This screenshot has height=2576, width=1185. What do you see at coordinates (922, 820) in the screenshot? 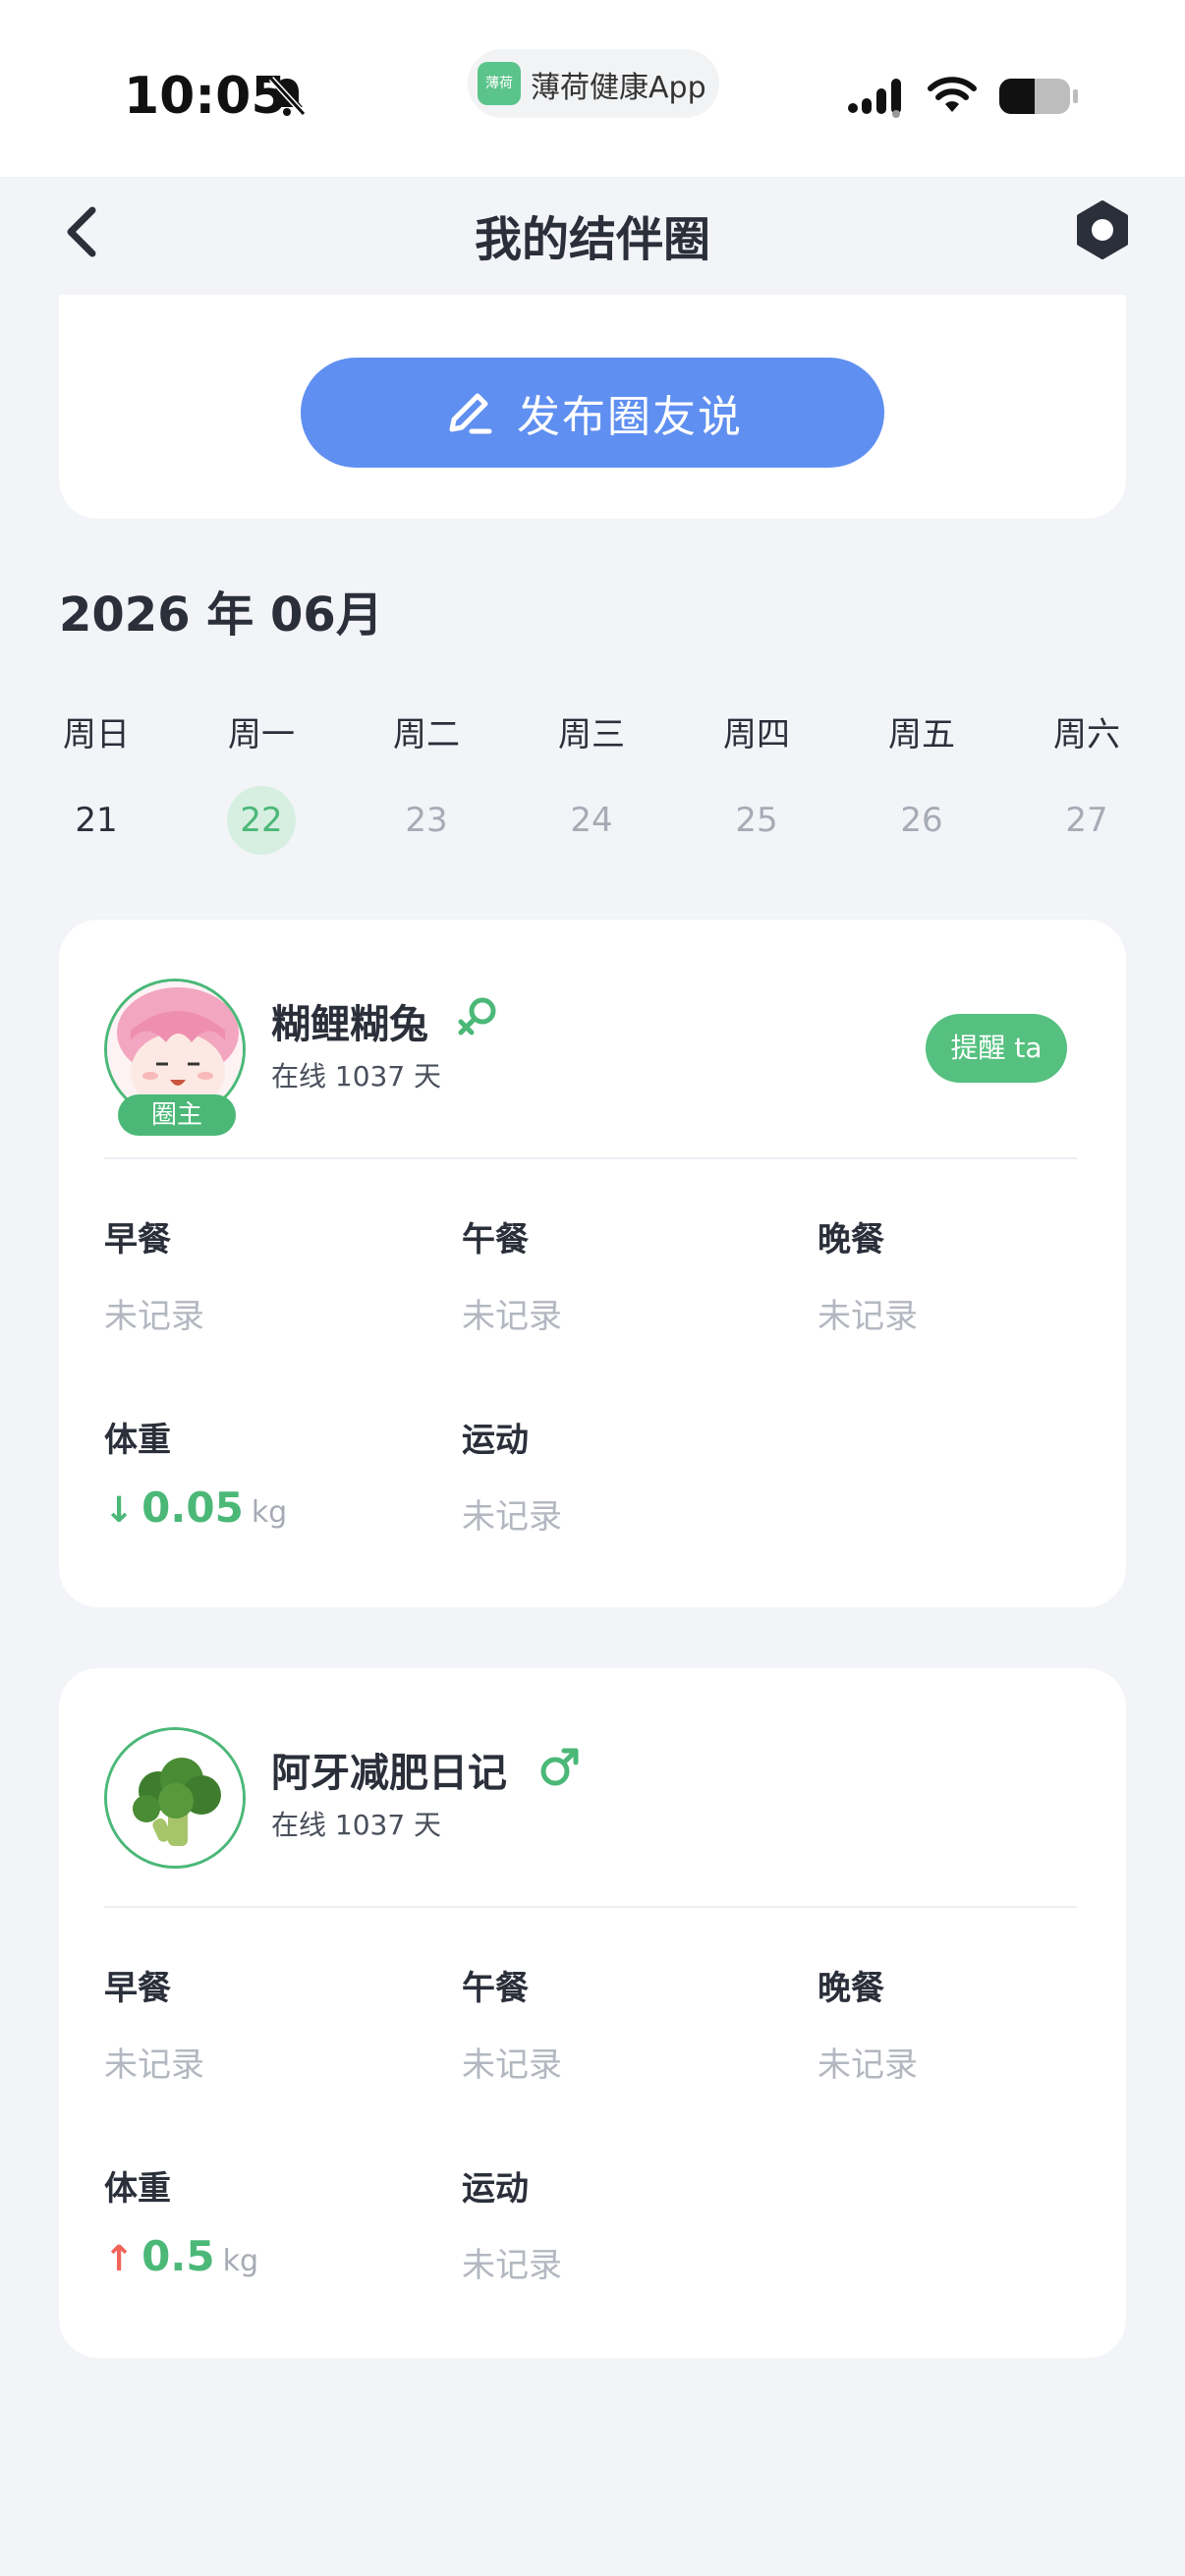
I see `date-cell: 26` at bounding box center [922, 820].